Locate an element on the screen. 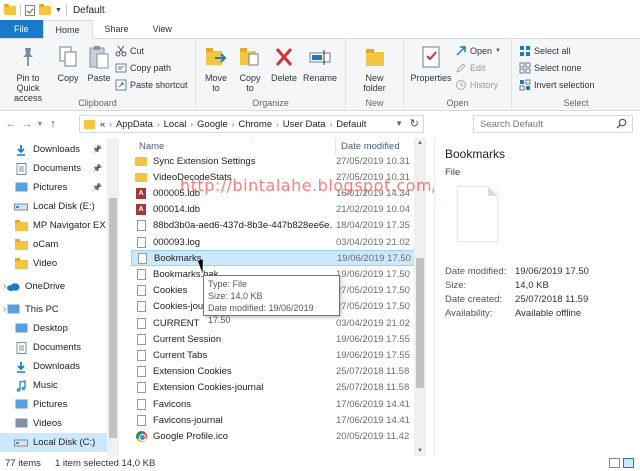  file-row: Current Session 19/06/2019 17.55 is located at coordinates (273, 339).